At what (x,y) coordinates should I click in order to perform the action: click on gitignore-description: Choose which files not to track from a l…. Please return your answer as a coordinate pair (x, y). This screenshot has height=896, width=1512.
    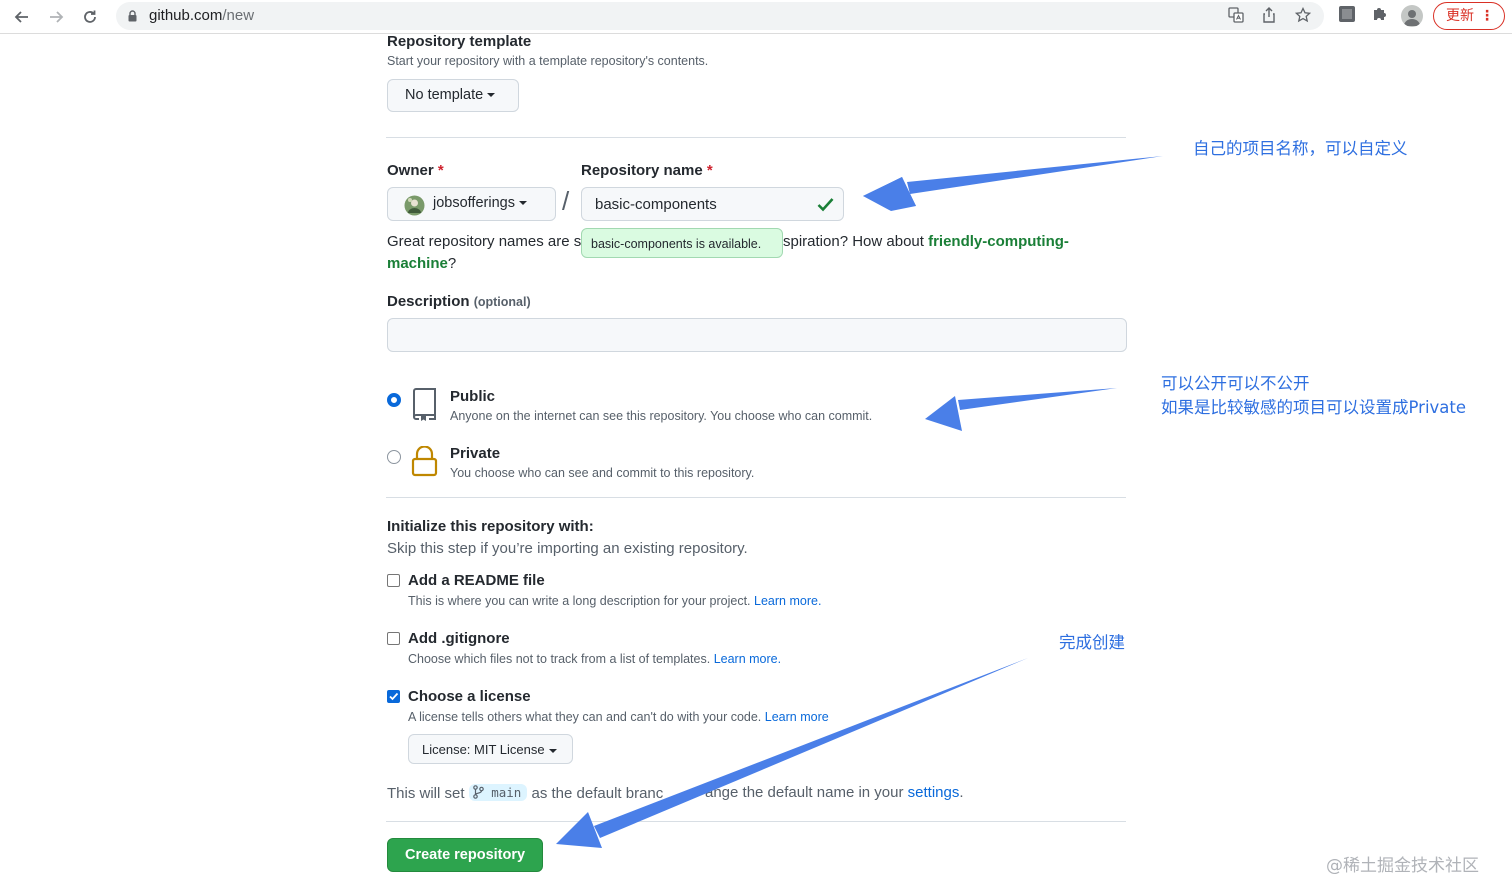
    Looking at the image, I should click on (595, 659).